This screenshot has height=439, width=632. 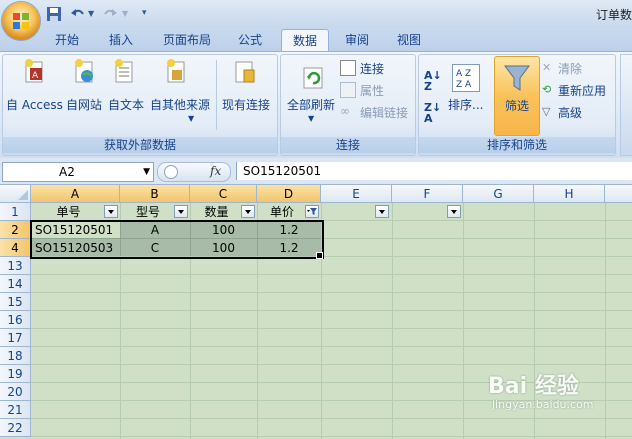 I want to click on office-button, so click(x=21, y=21).